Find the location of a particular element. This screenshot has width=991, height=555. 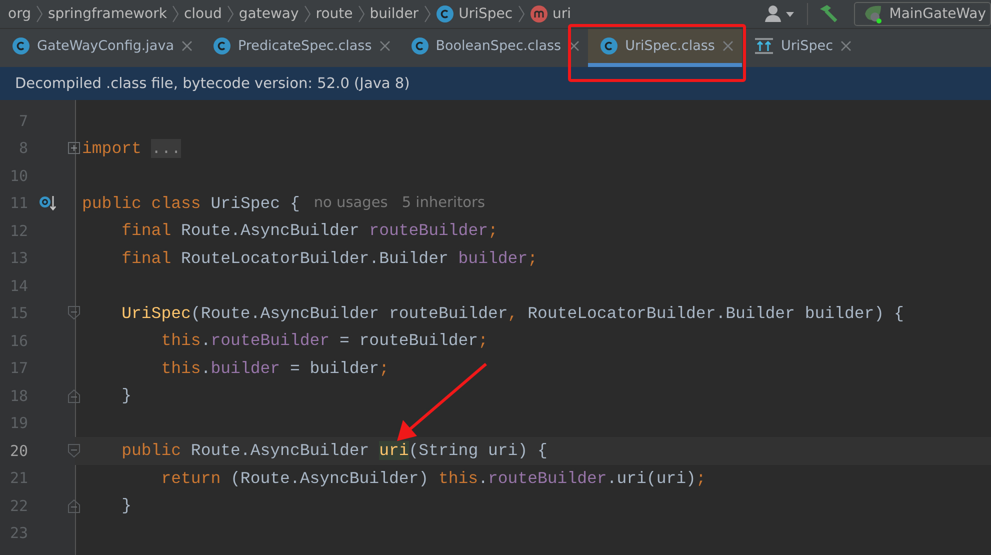

inlay-hint: 5 inheritors is located at coordinates (444, 203).